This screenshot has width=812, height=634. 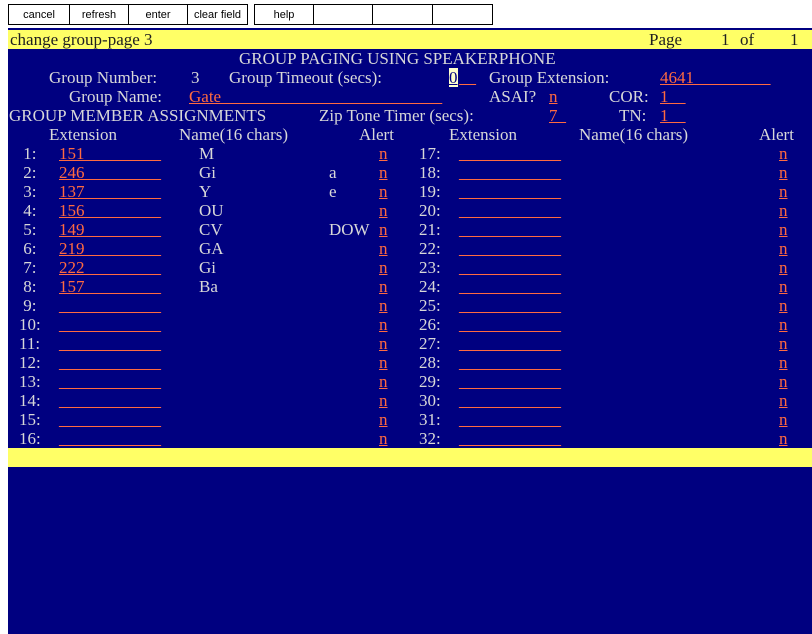 I want to click on member-number: 28:, so click(x=430, y=362).